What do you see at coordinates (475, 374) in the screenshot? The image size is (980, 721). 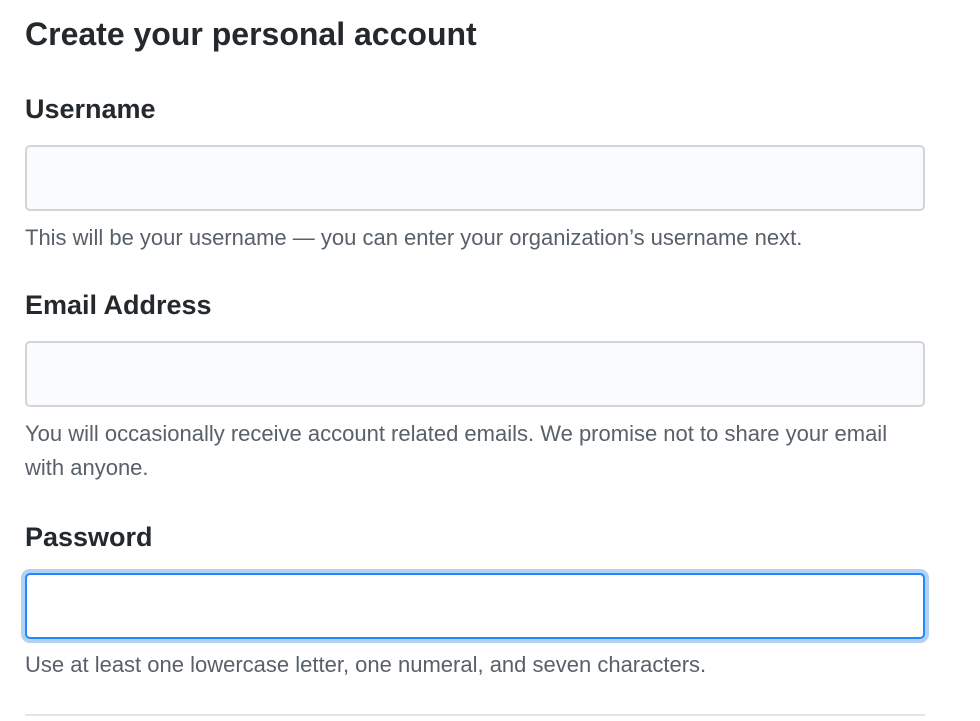 I see `email-input` at bounding box center [475, 374].